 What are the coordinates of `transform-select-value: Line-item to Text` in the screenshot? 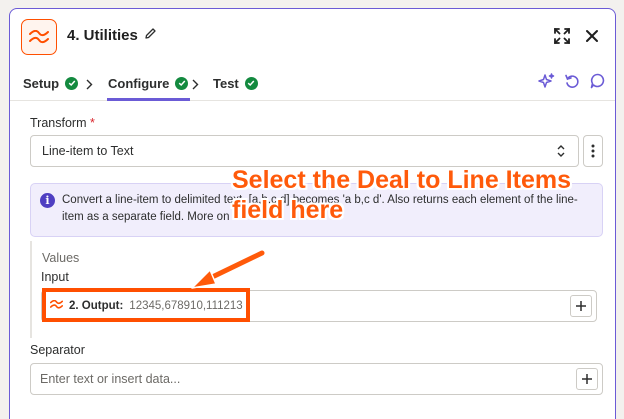 It's located at (88, 151).